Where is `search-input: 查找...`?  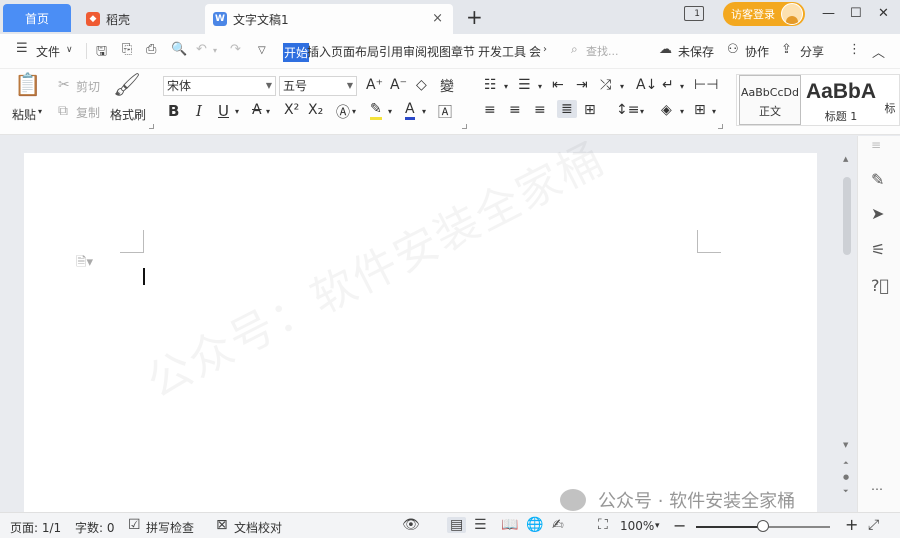
search-input: 查找... is located at coordinates (602, 51).